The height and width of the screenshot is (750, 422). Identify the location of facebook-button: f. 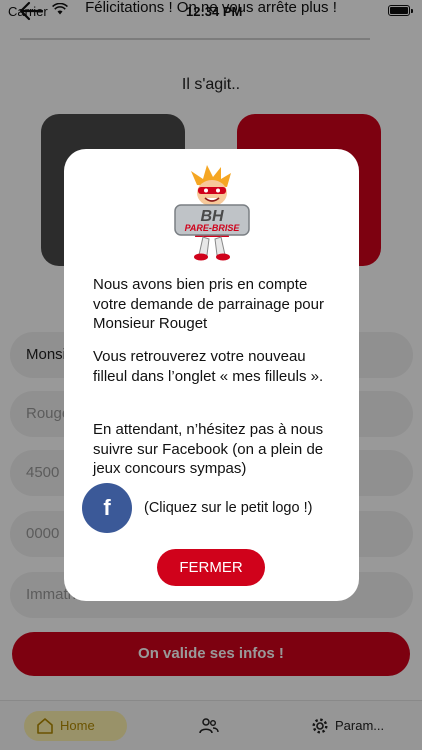
(107, 508).